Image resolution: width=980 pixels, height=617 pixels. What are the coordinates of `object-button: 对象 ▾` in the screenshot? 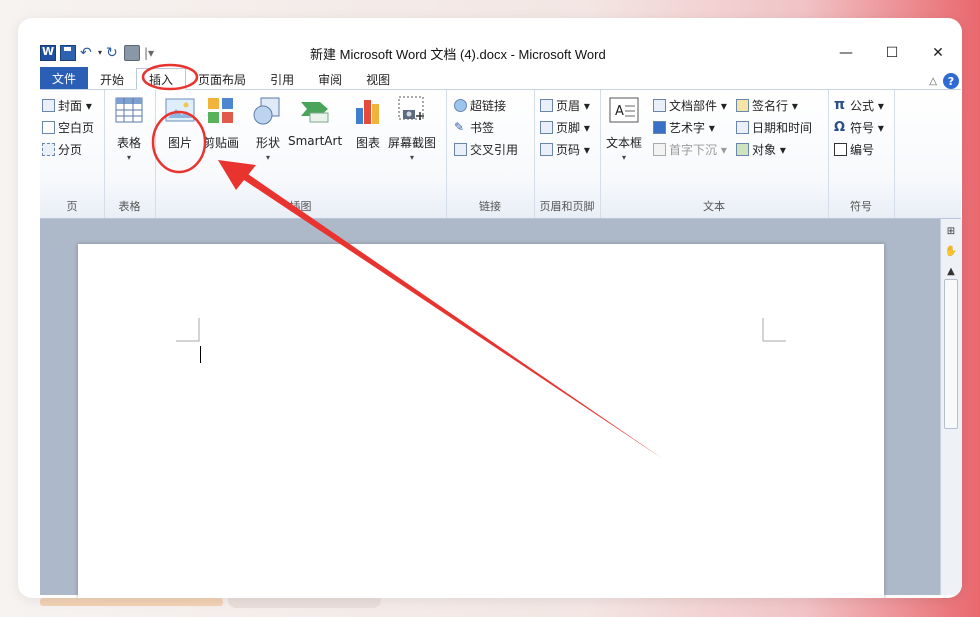 It's located at (761, 149).